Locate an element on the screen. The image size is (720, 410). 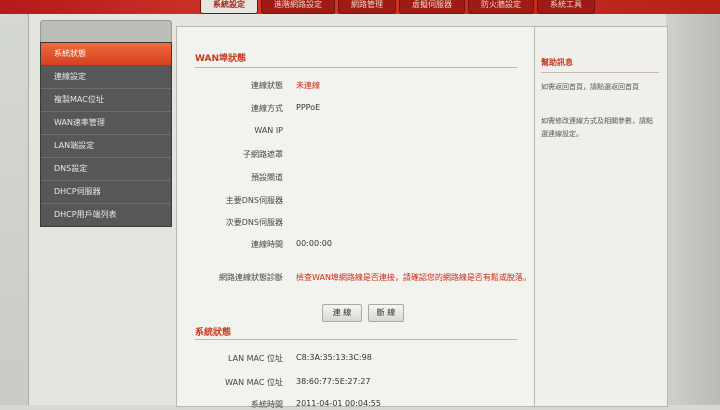
connection-status-value: 未連線 is located at coordinates (308, 85).